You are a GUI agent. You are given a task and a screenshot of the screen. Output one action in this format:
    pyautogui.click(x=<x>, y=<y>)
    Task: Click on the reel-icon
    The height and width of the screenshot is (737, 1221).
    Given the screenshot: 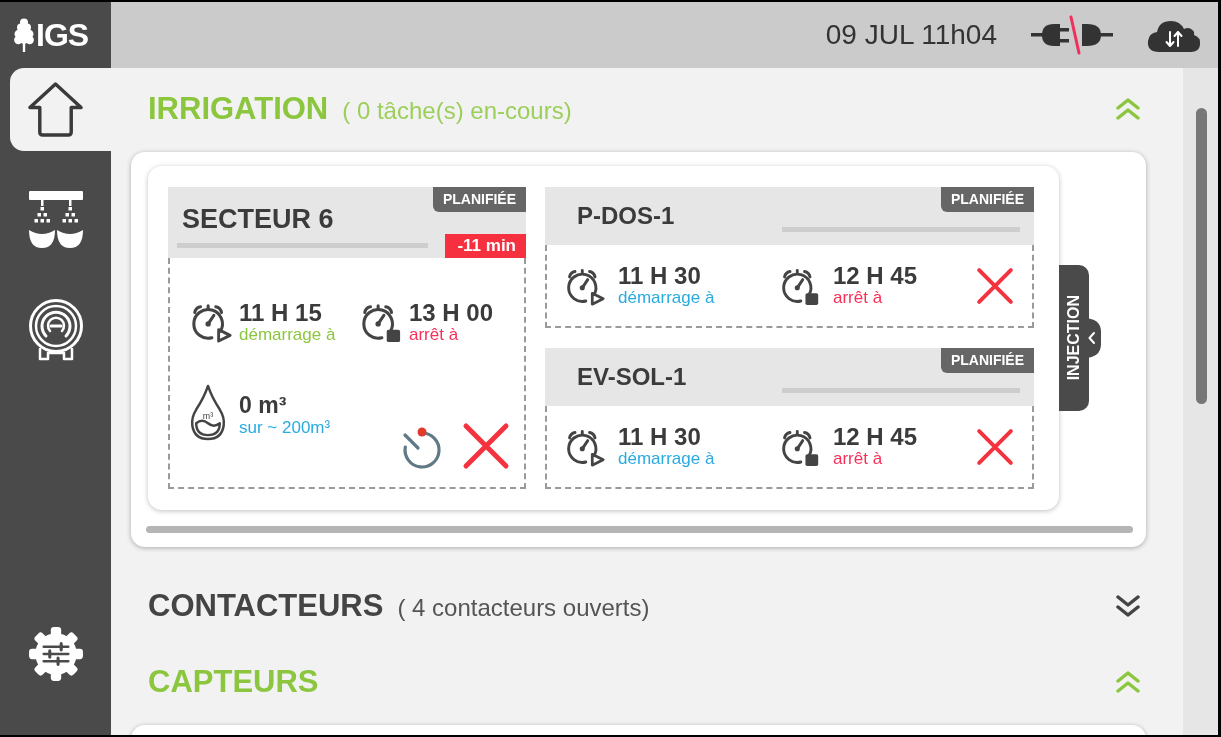 What is the action you would take?
    pyautogui.click(x=55, y=329)
    